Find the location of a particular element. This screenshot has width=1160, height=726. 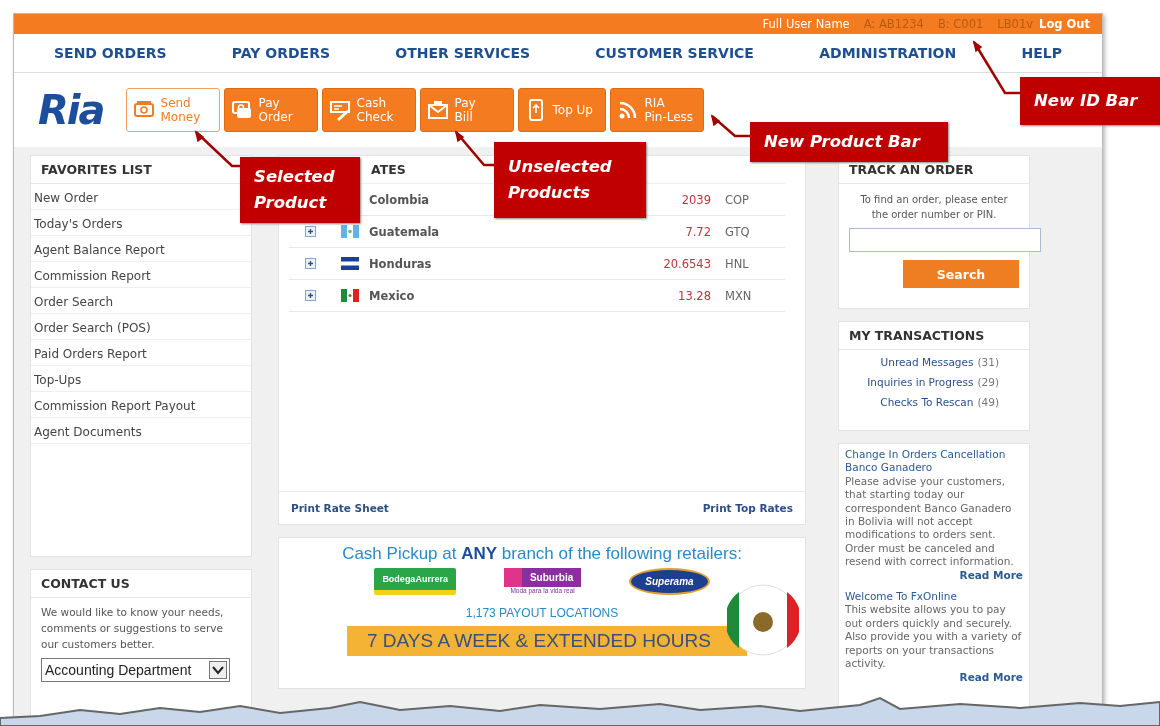

country-name: Guatemala is located at coordinates (405, 231).